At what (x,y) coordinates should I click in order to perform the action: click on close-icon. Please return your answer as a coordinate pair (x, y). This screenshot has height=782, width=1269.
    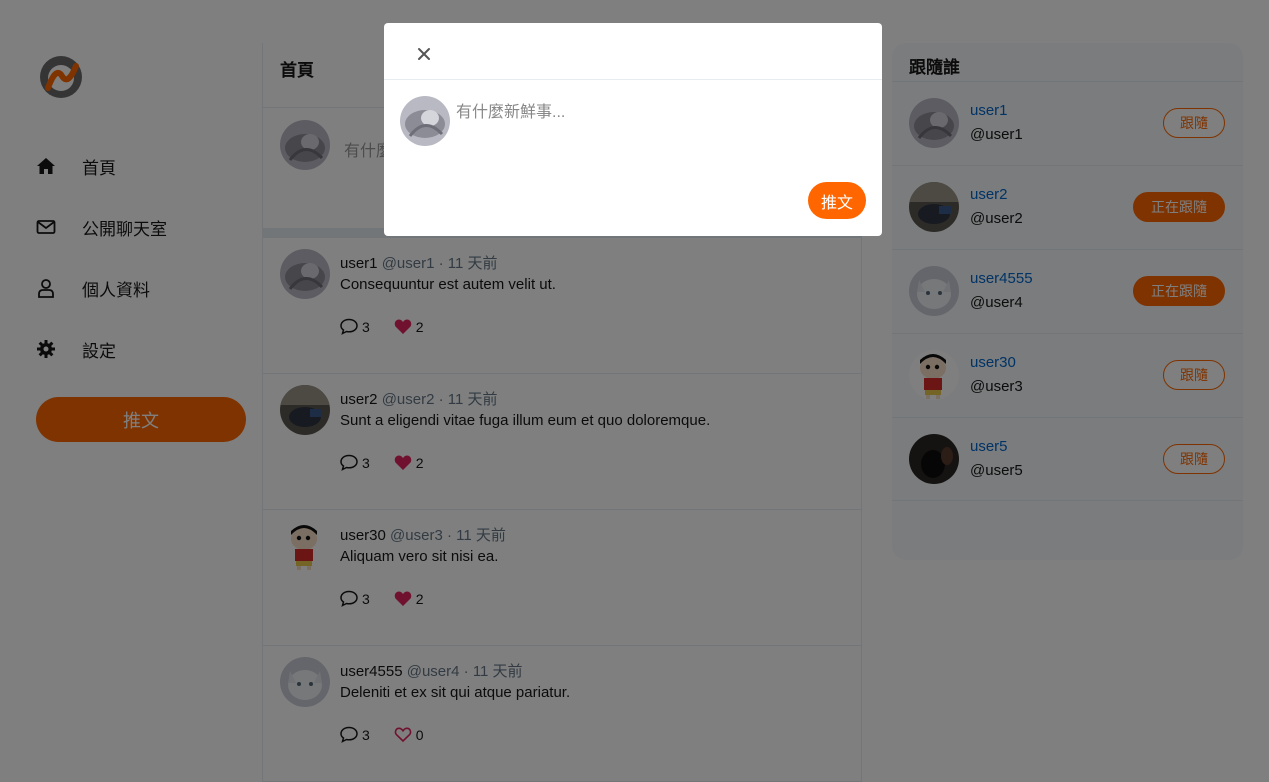
    Looking at the image, I should click on (424, 54).